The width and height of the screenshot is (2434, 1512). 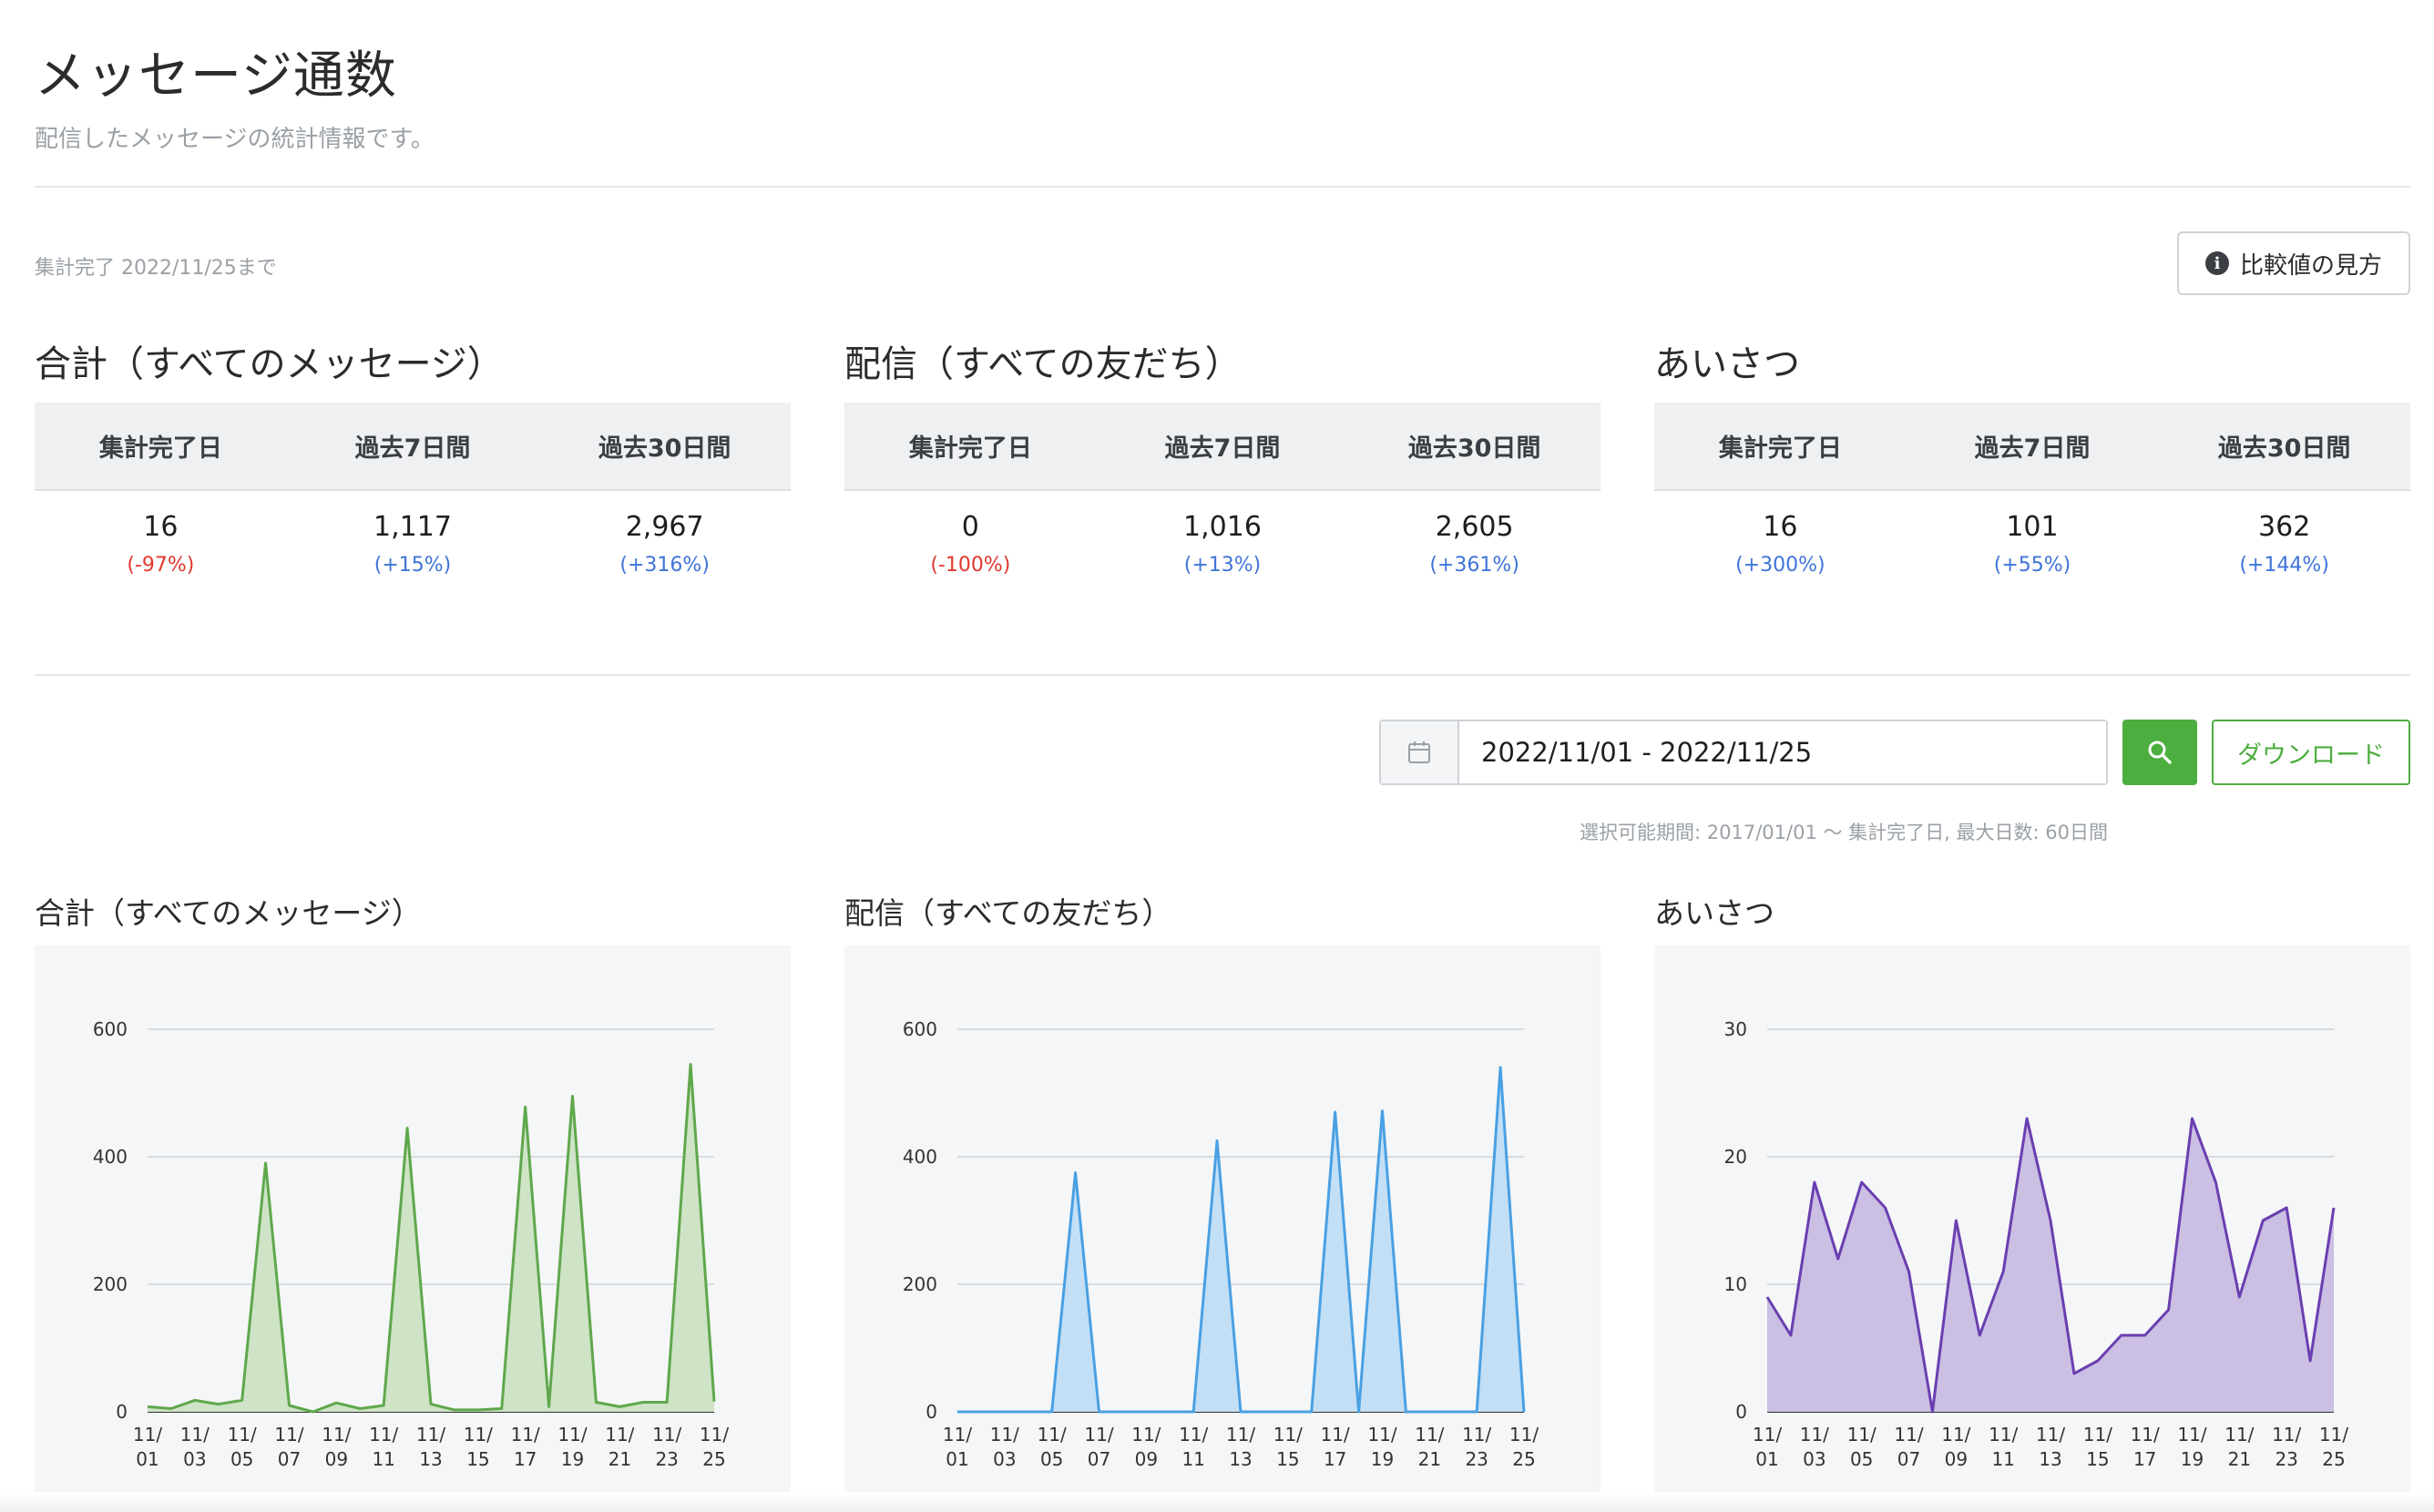 I want to click on stat-change: (+144%), so click(x=2284, y=565).